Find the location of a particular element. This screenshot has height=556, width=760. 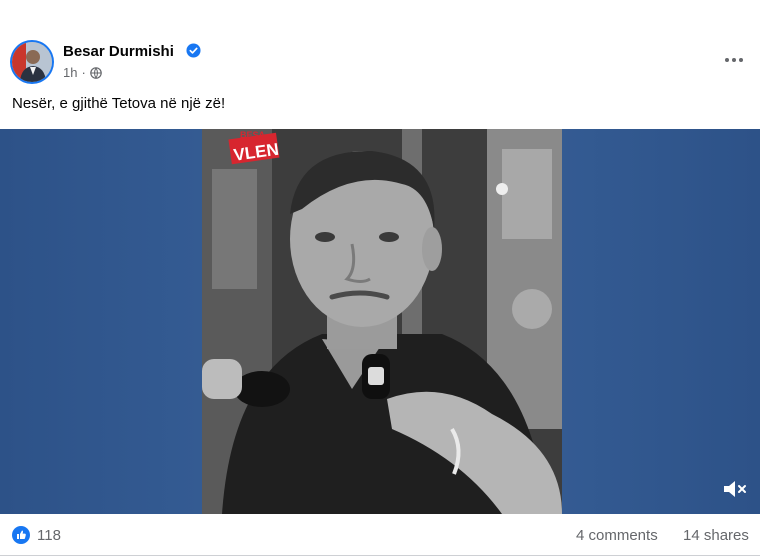

post-stats-bar: 118 4 comments 14 shares is located at coordinates (380, 535).